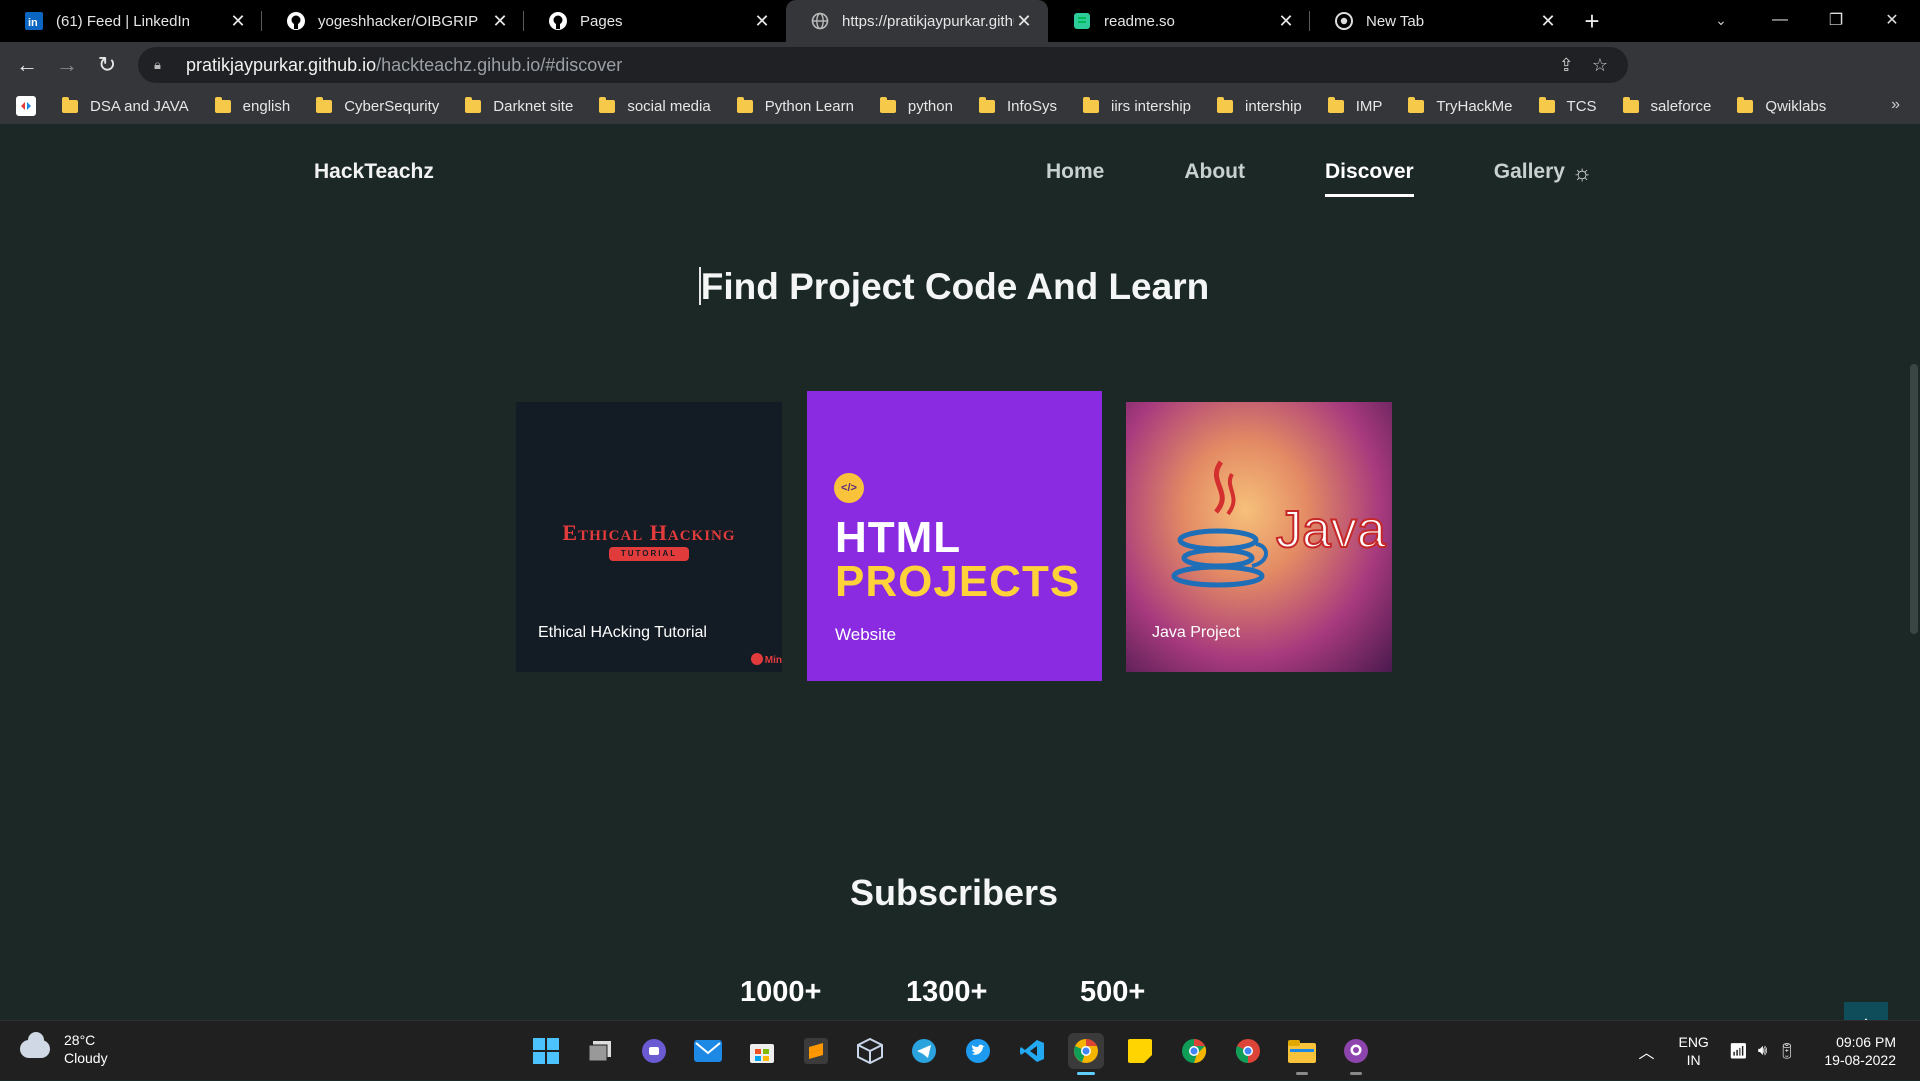 The image size is (1920, 1081). What do you see at coordinates (958, 581) in the screenshot?
I see `card-art-line2: PROJECTS` at bounding box center [958, 581].